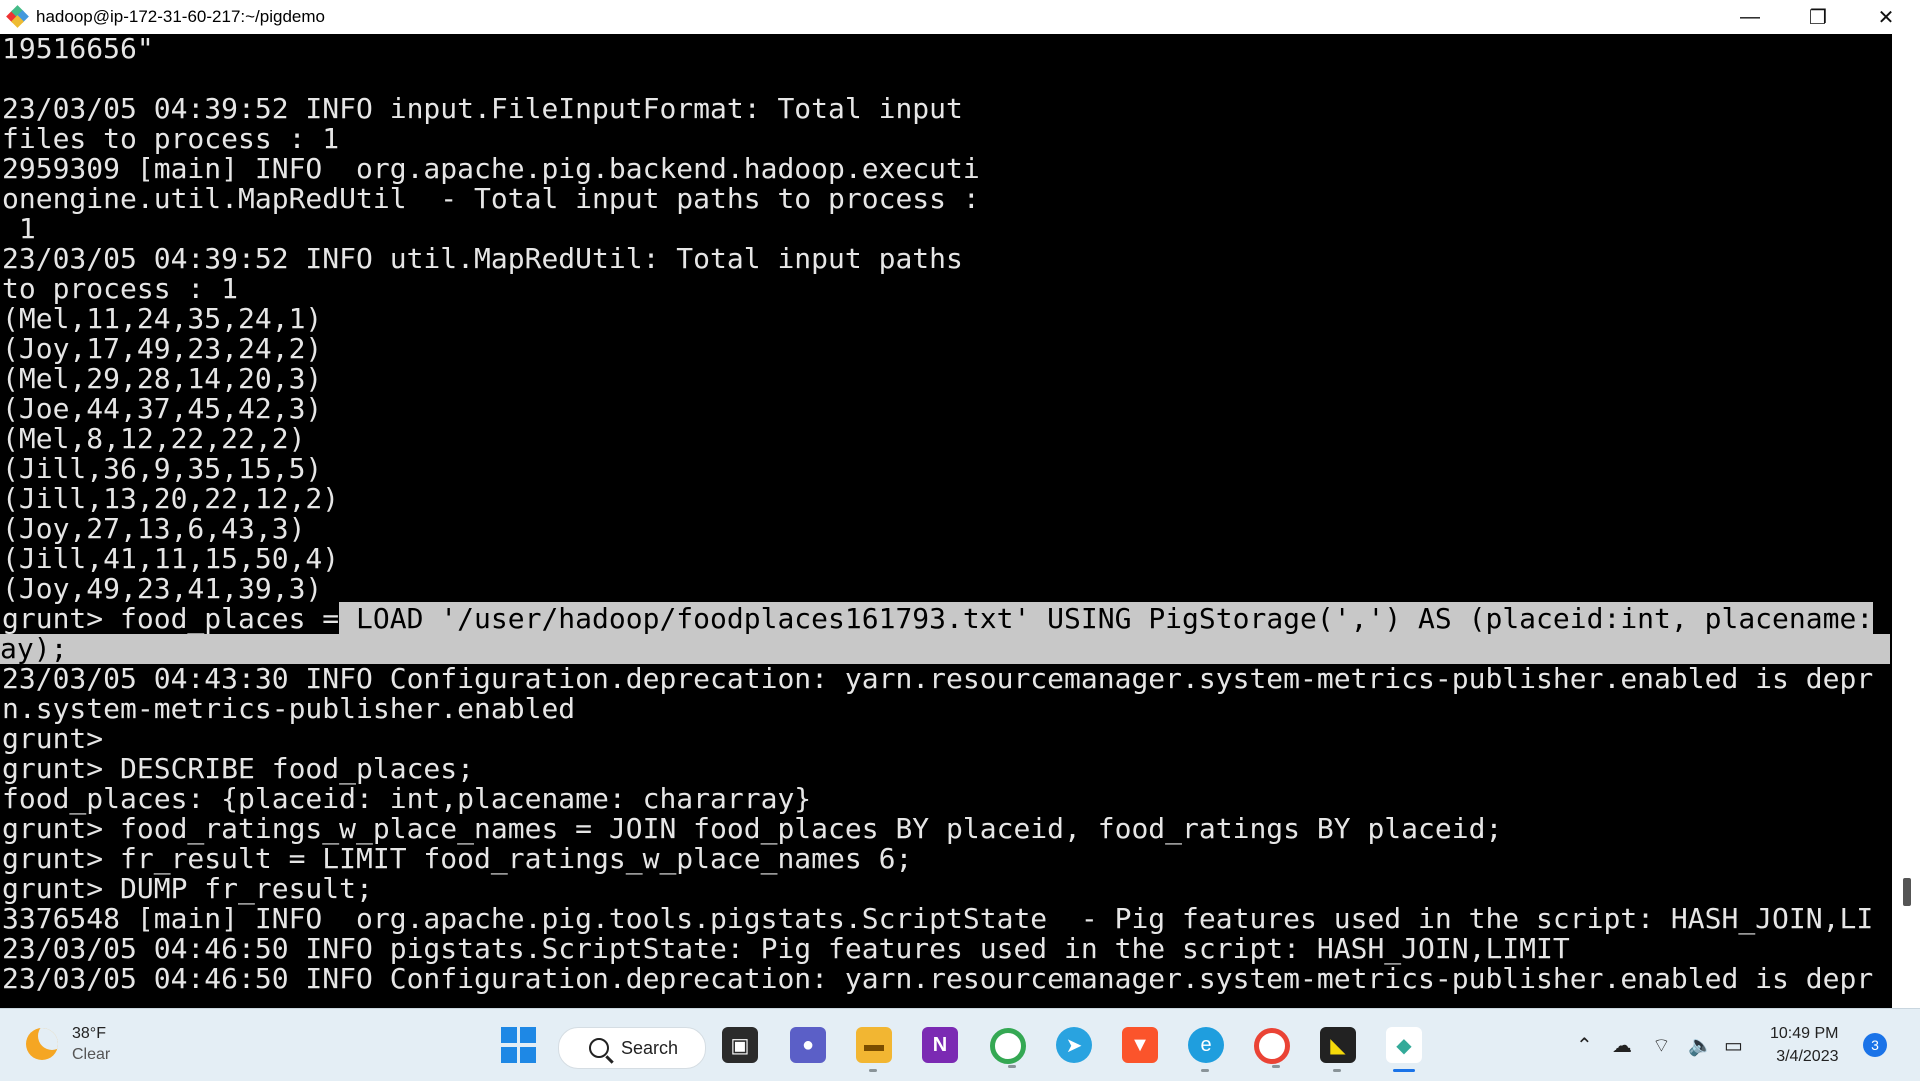  What do you see at coordinates (238, 768) in the screenshot?
I see `terminal-line: grunt> DESCRIBE food_places;` at bounding box center [238, 768].